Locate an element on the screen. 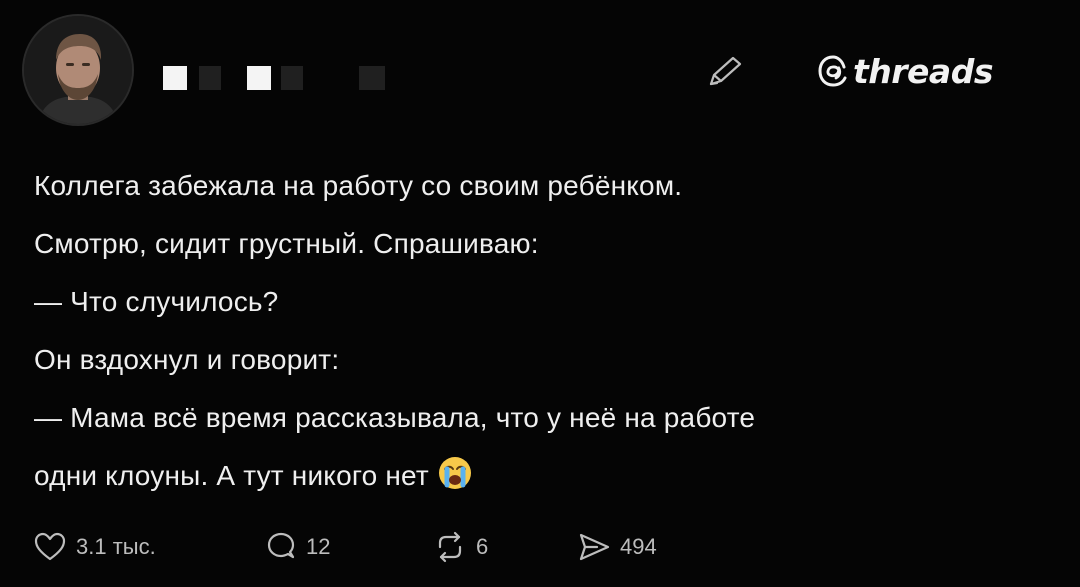 This screenshot has width=1080, height=587. threads-logo: threads is located at coordinates (905, 71).